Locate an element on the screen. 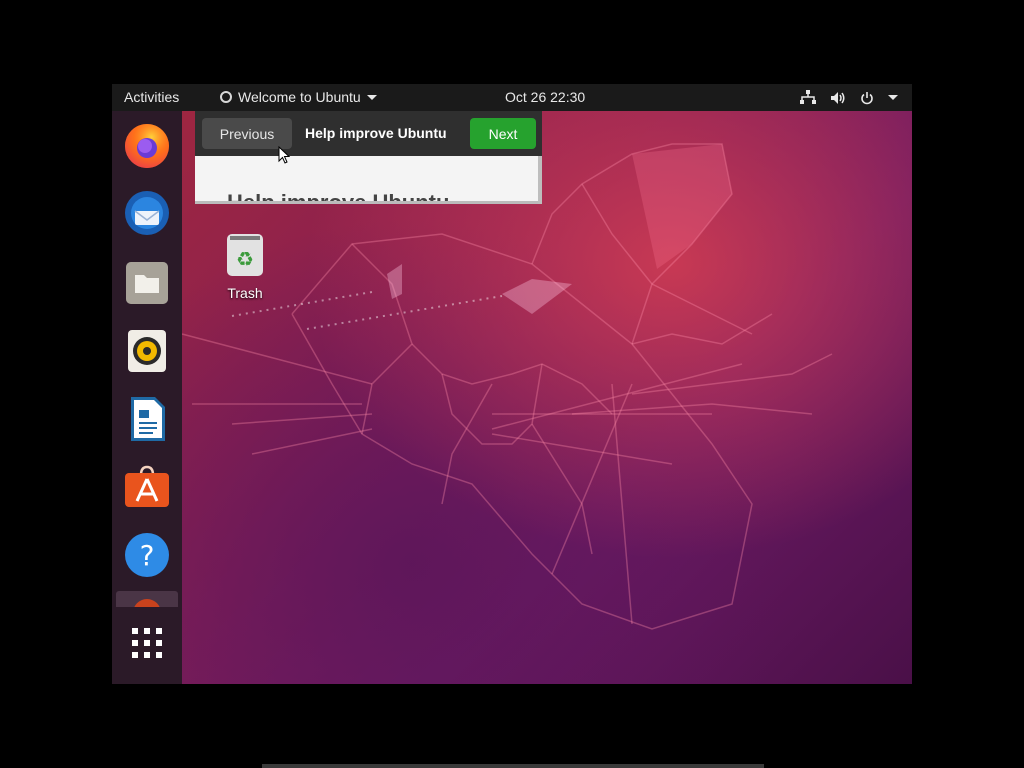 This screenshot has width=1024, height=768. firefox-icon is located at coordinates (147, 146).